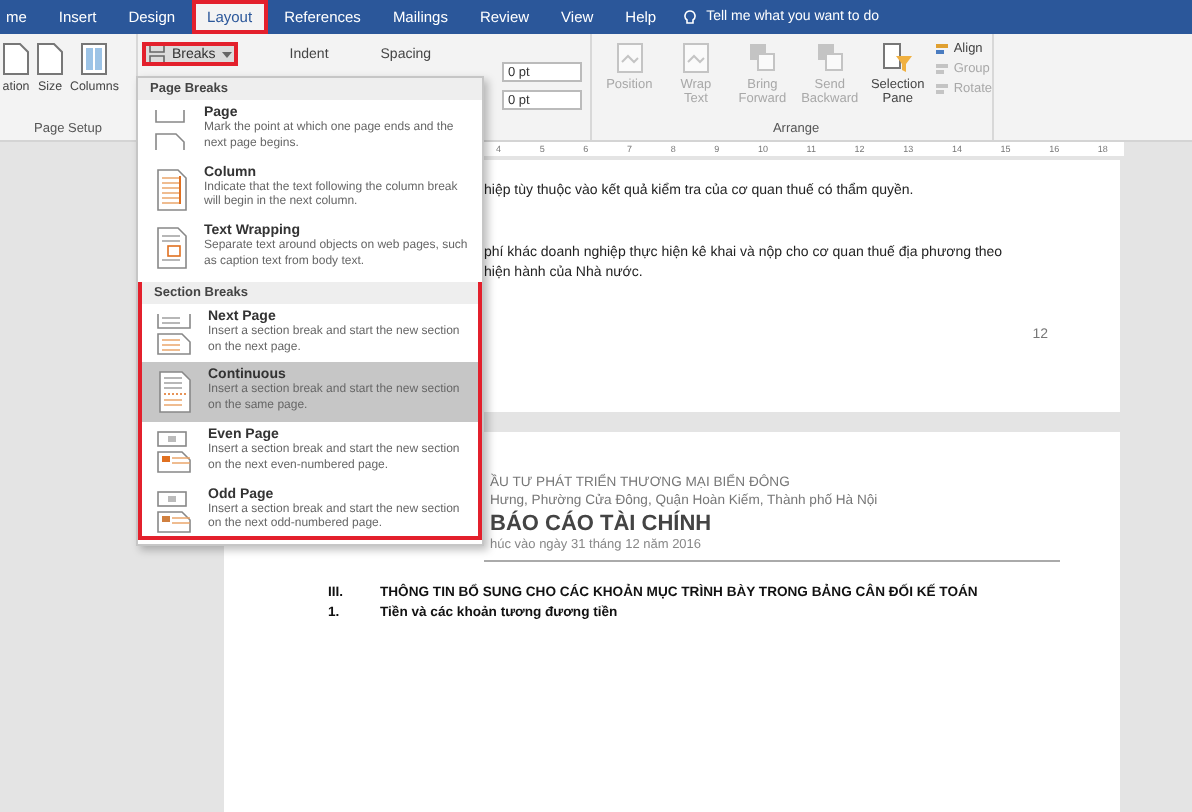  What do you see at coordinates (50, 59) in the screenshot?
I see `page-icon` at bounding box center [50, 59].